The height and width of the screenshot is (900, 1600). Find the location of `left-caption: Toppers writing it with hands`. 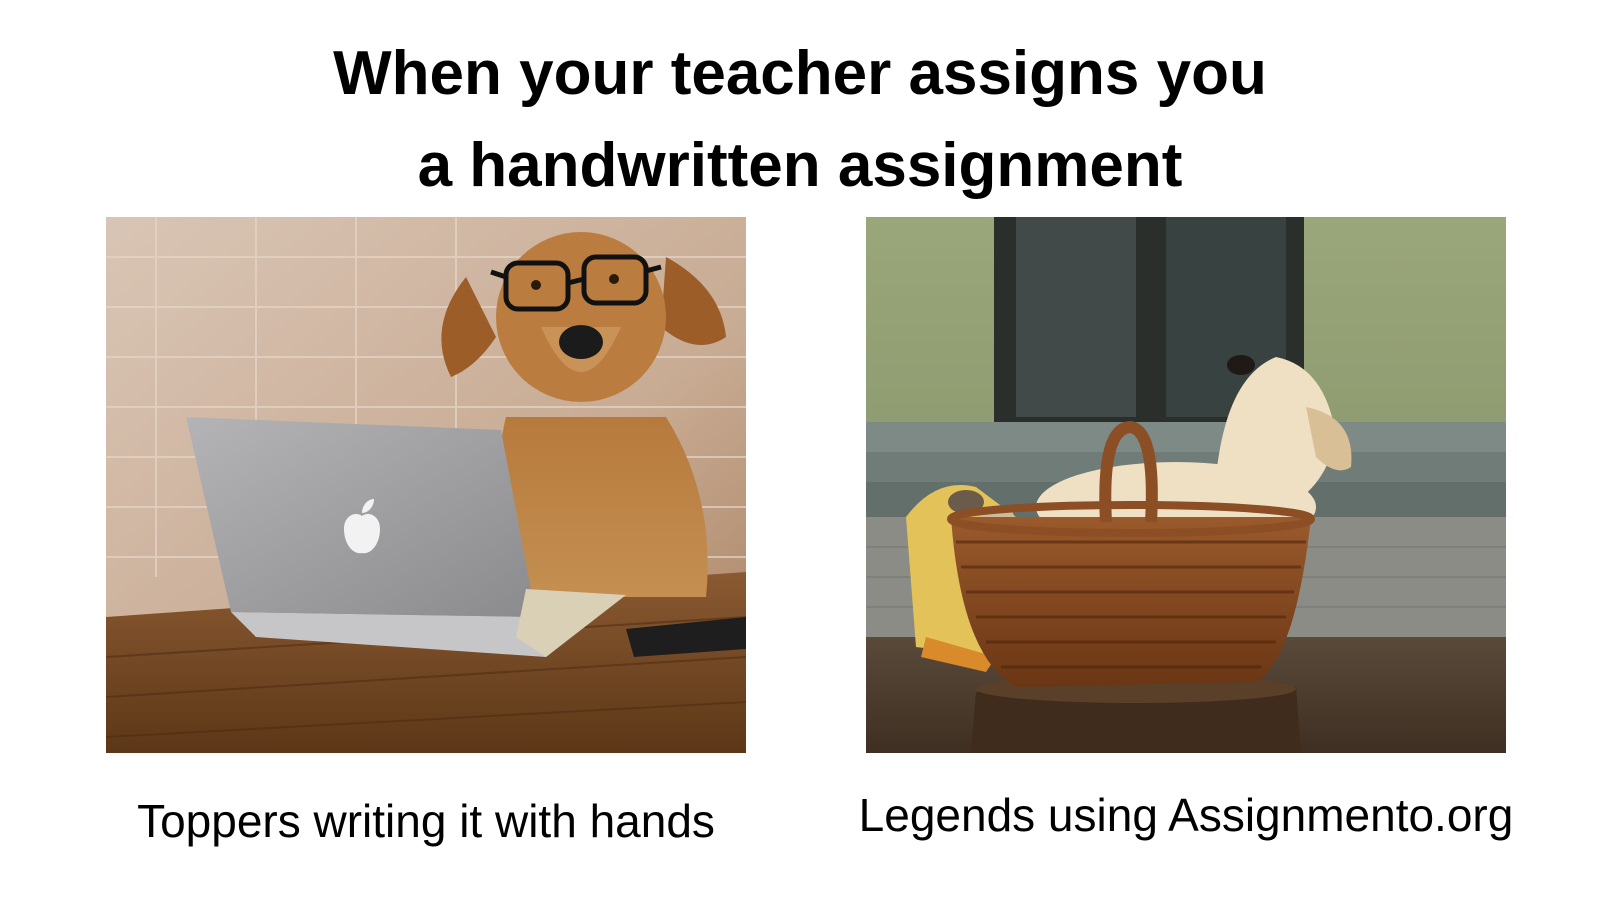

left-caption: Toppers writing it with hands is located at coordinates (426, 821).